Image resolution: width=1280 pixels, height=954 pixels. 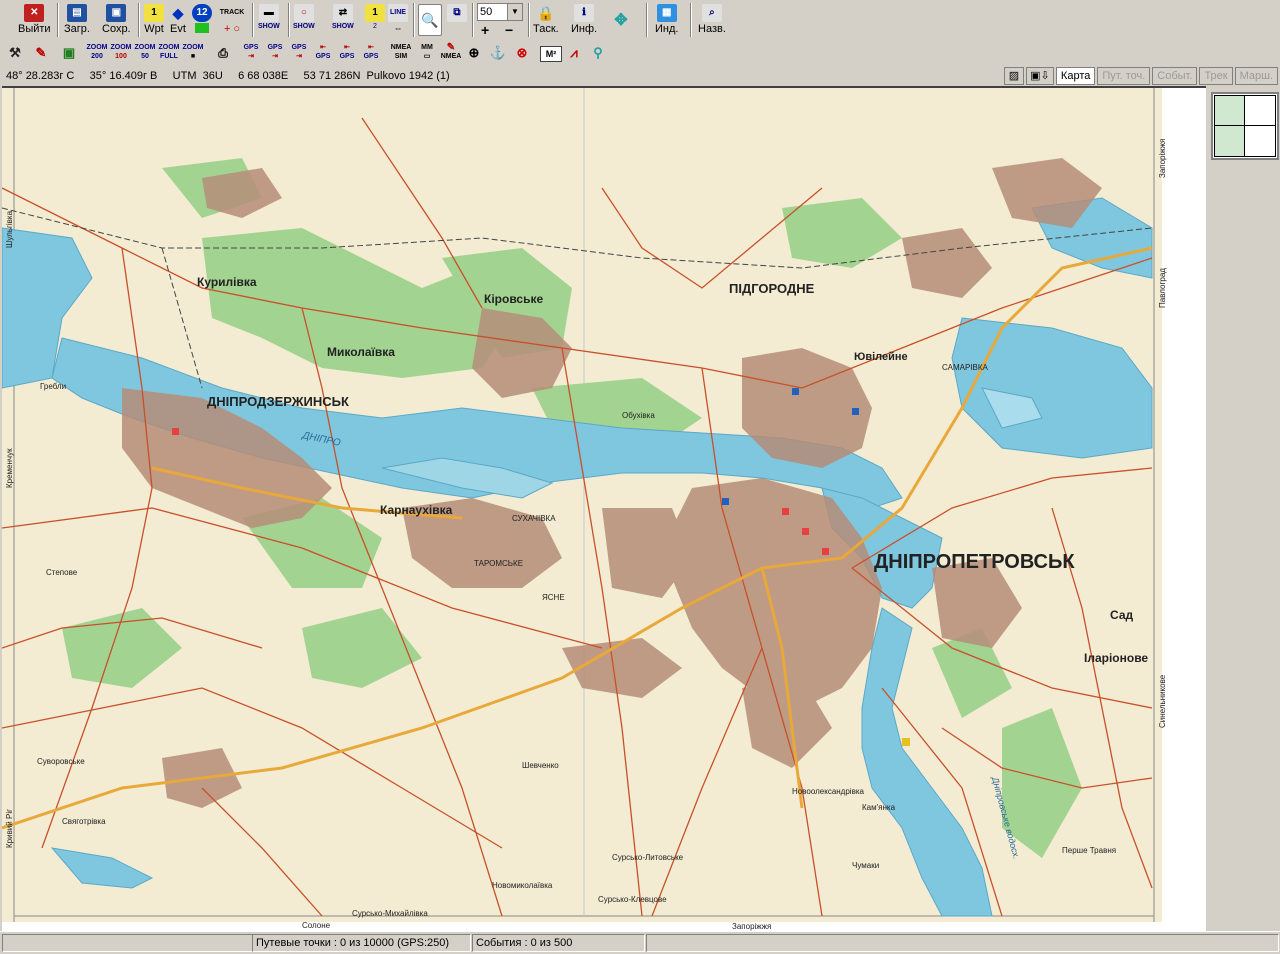 What do you see at coordinates (1013, 76) in the screenshot?
I see `image-icon: ▨` at bounding box center [1013, 76].